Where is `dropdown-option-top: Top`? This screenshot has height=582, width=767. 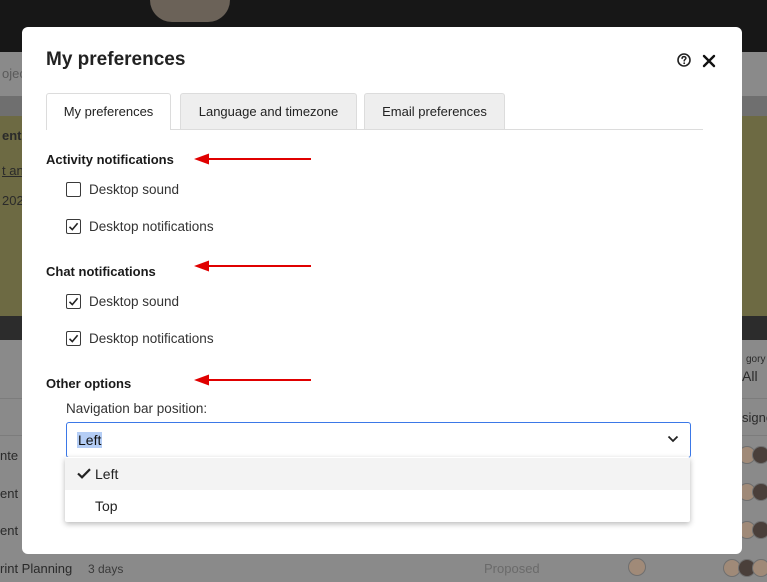
dropdown-option-top: Top is located at coordinates (377, 506).